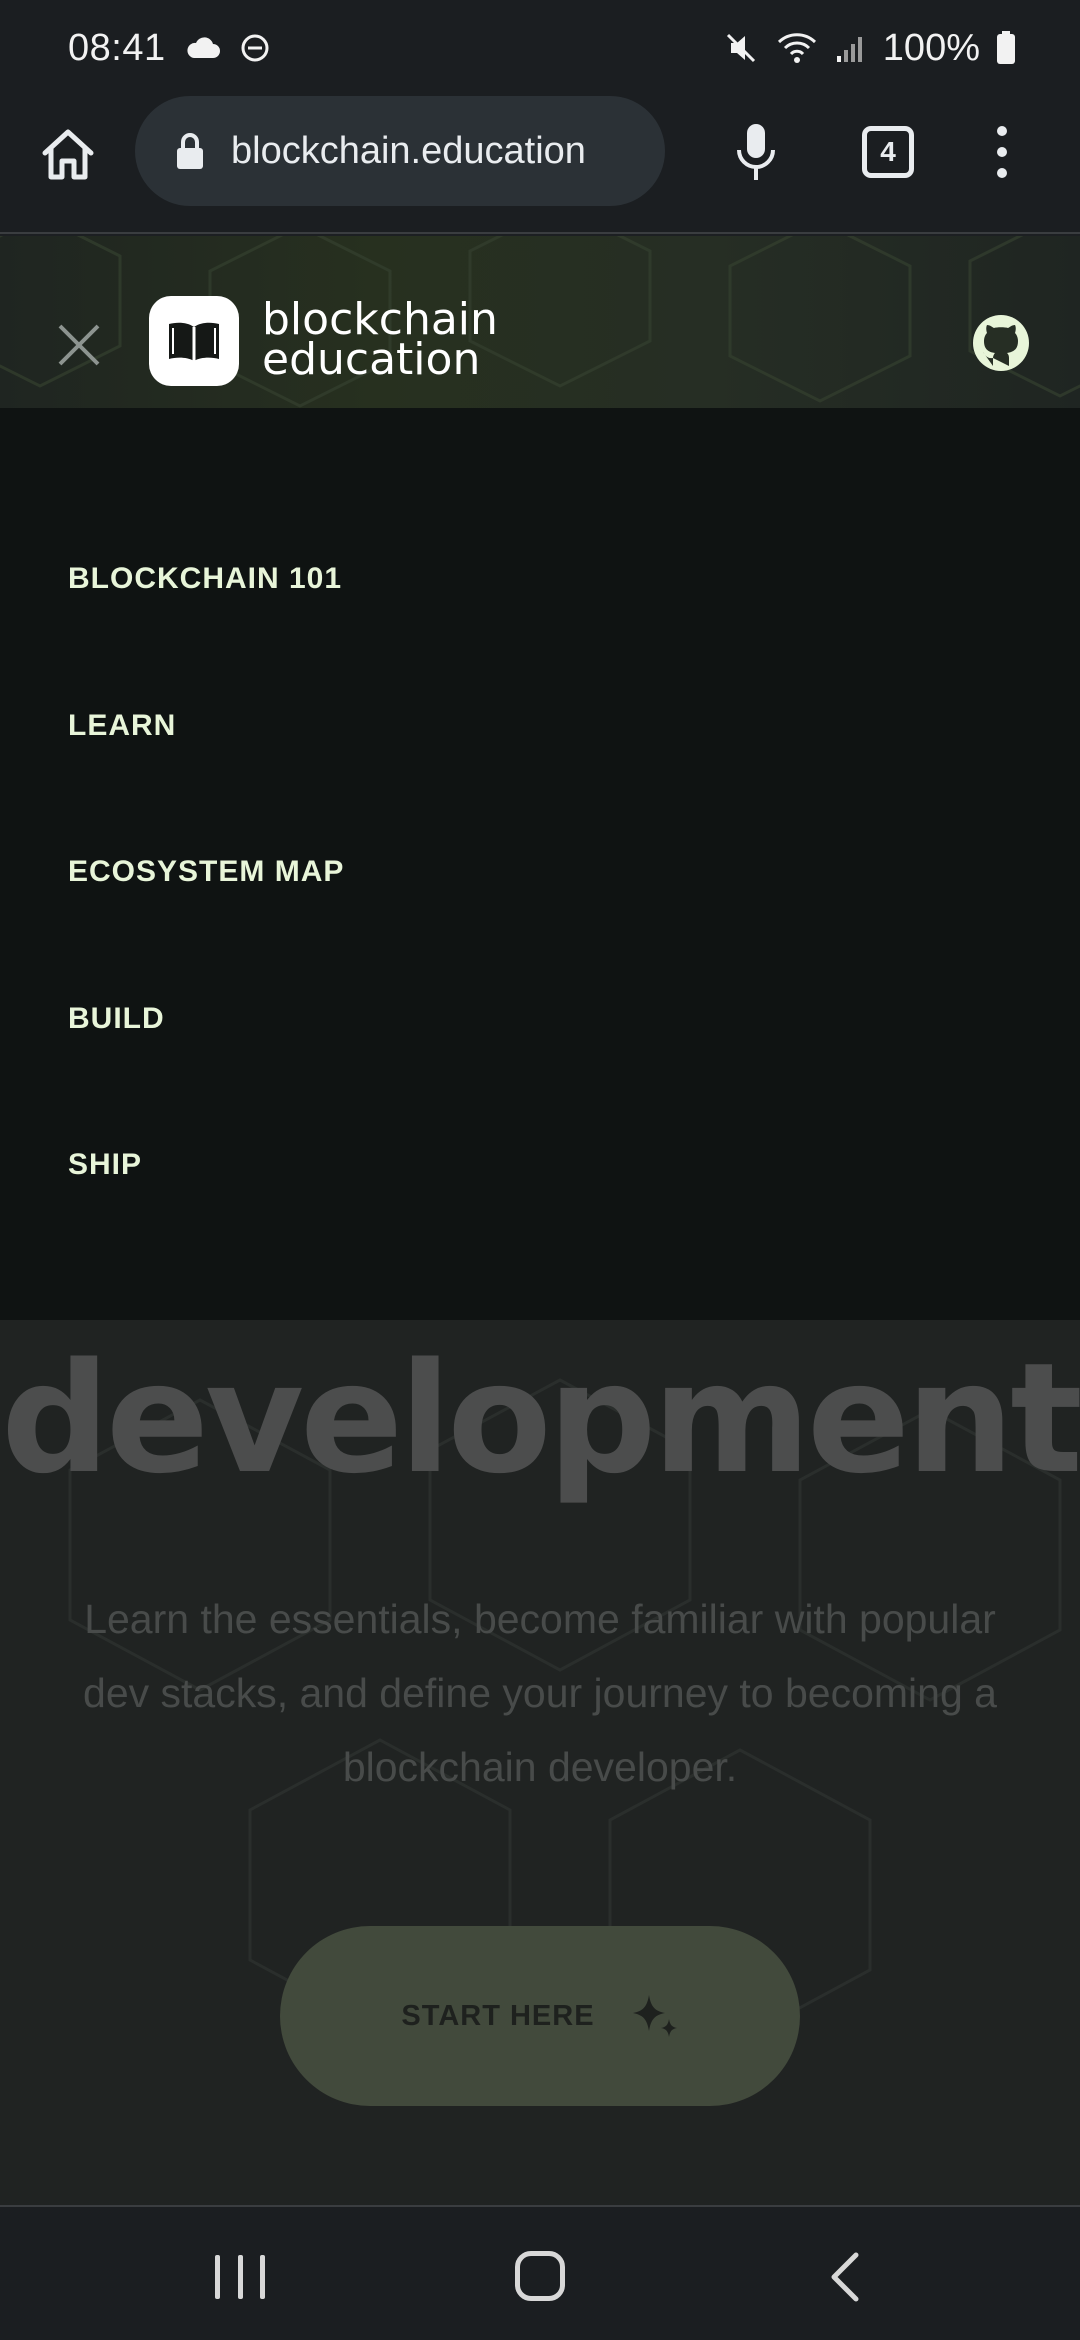  I want to click on site-header: blockchain education, so click(540, 322).